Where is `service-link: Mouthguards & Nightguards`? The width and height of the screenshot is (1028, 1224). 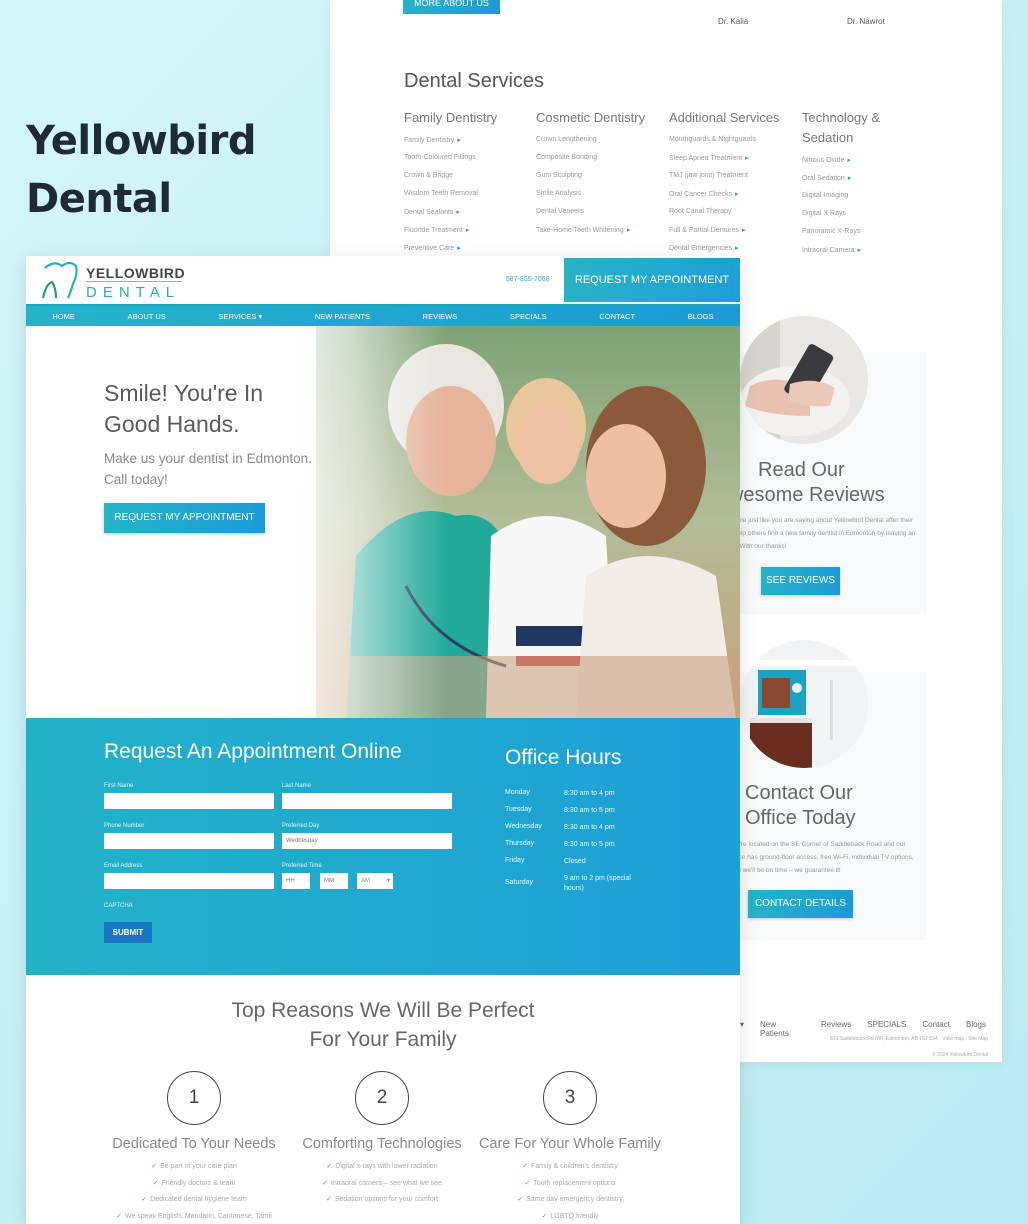
service-link: Mouthguards & Nightguards is located at coordinates (731, 145).